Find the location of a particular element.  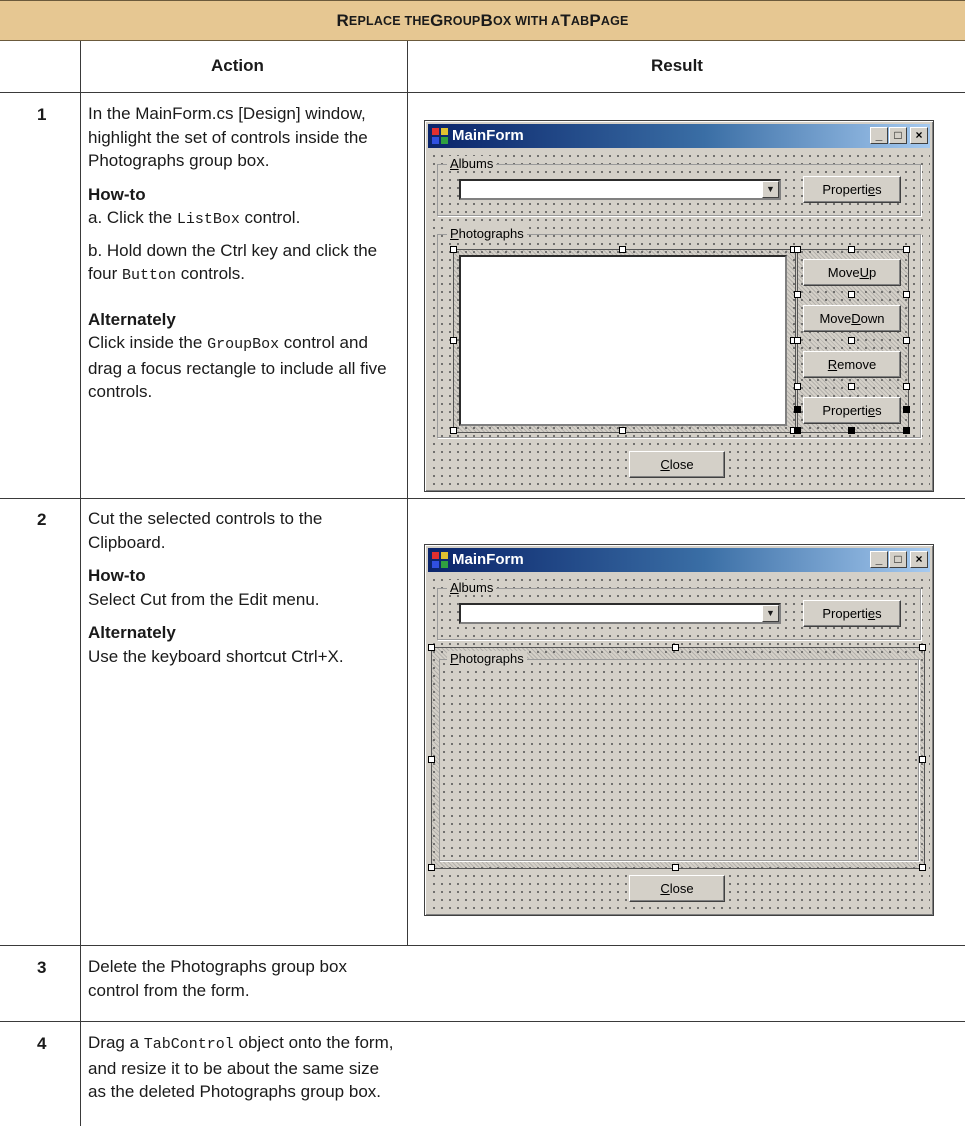

photographs-listbox is located at coordinates (623, 340).